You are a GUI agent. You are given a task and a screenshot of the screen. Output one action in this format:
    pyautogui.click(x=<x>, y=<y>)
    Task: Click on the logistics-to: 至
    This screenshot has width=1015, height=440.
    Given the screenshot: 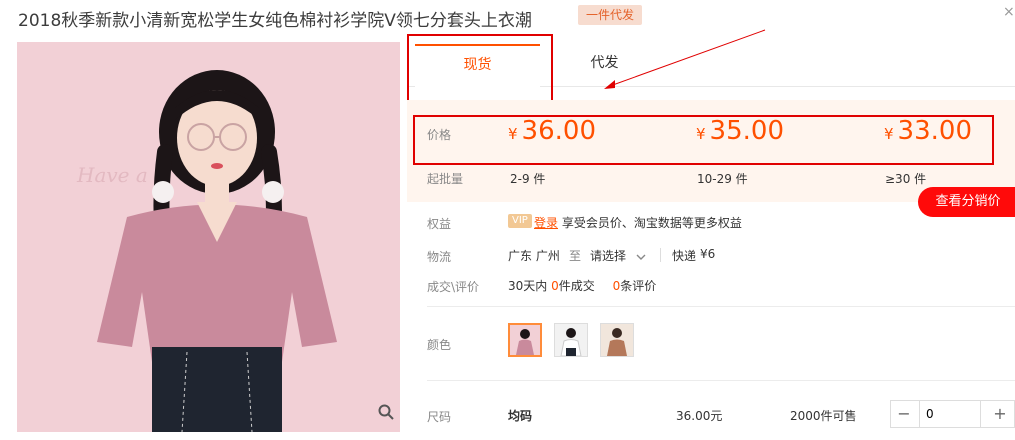 What is the action you would take?
    pyautogui.click(x=575, y=256)
    